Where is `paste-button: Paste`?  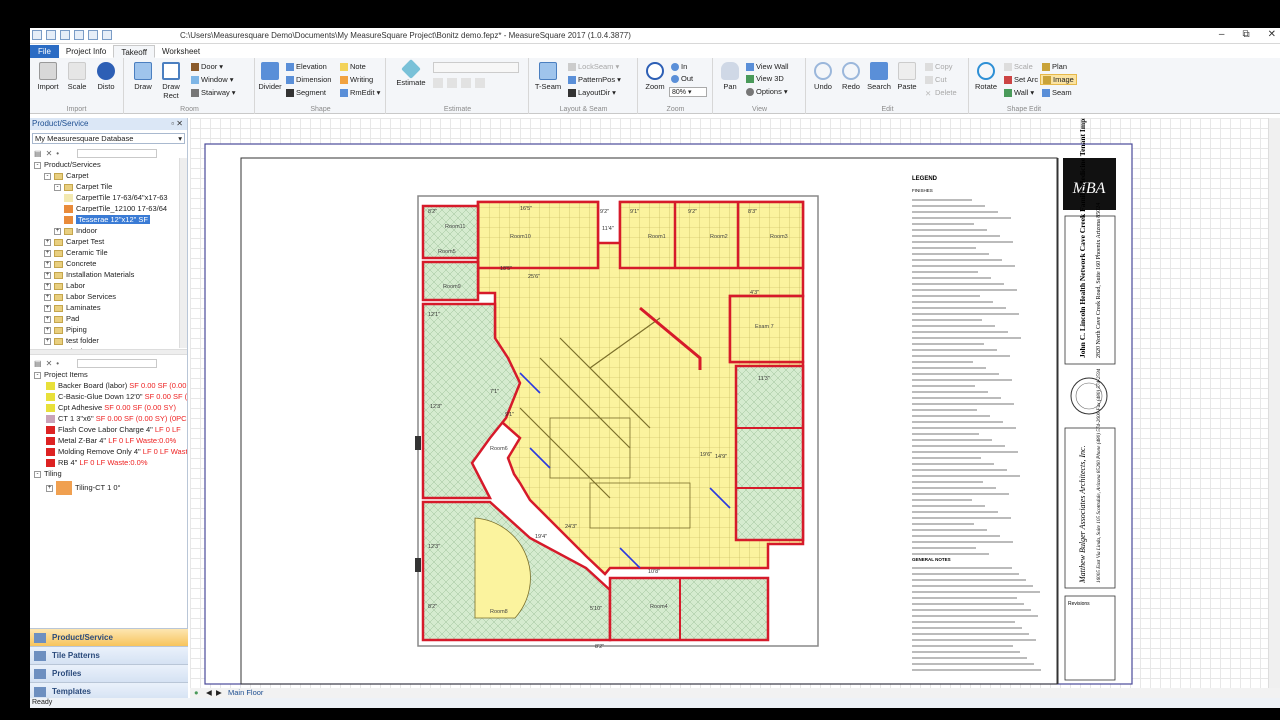
paste-button: Paste is located at coordinates (907, 76).